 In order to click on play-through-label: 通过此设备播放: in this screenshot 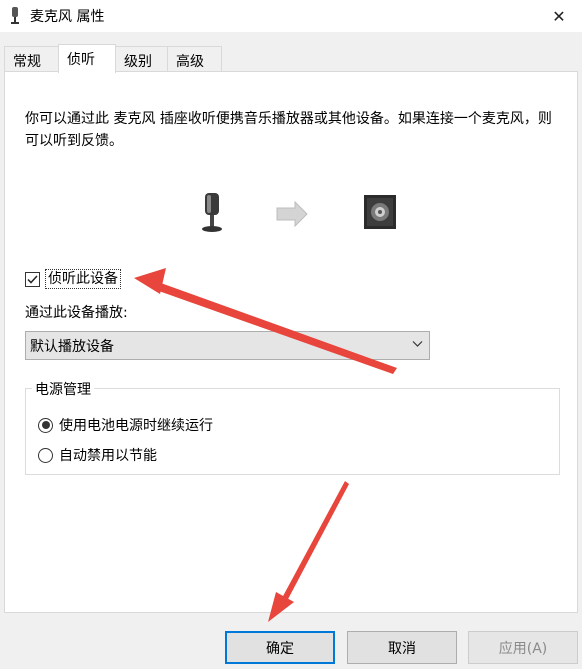, I will do `click(76, 313)`.